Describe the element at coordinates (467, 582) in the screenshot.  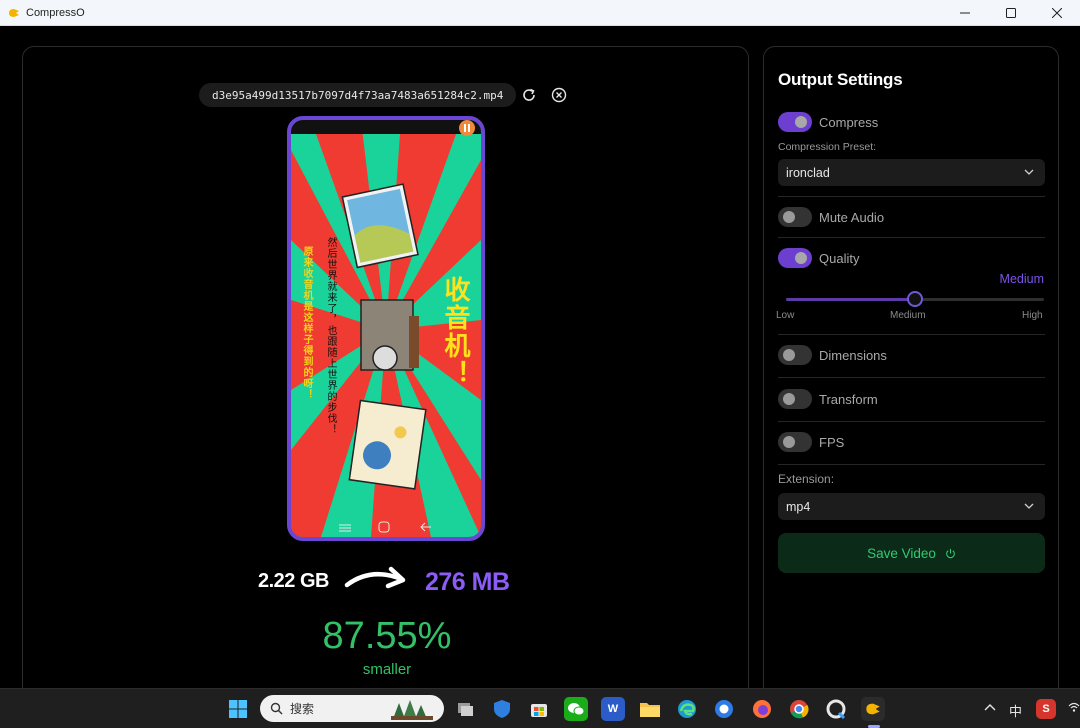
I see `compressed-size: 276 MB` at that location.